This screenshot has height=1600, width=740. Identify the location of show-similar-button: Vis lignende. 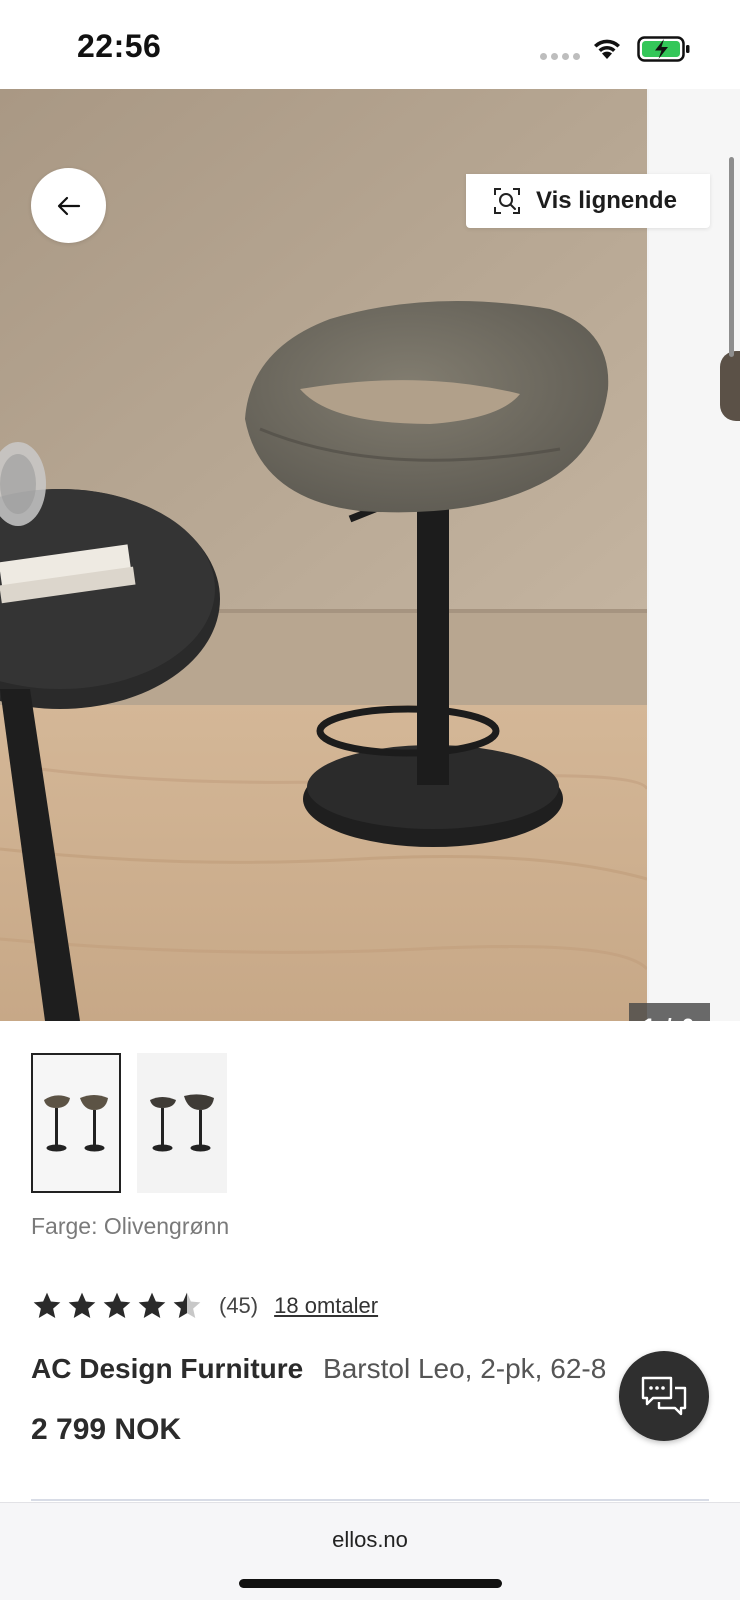
(588, 201).